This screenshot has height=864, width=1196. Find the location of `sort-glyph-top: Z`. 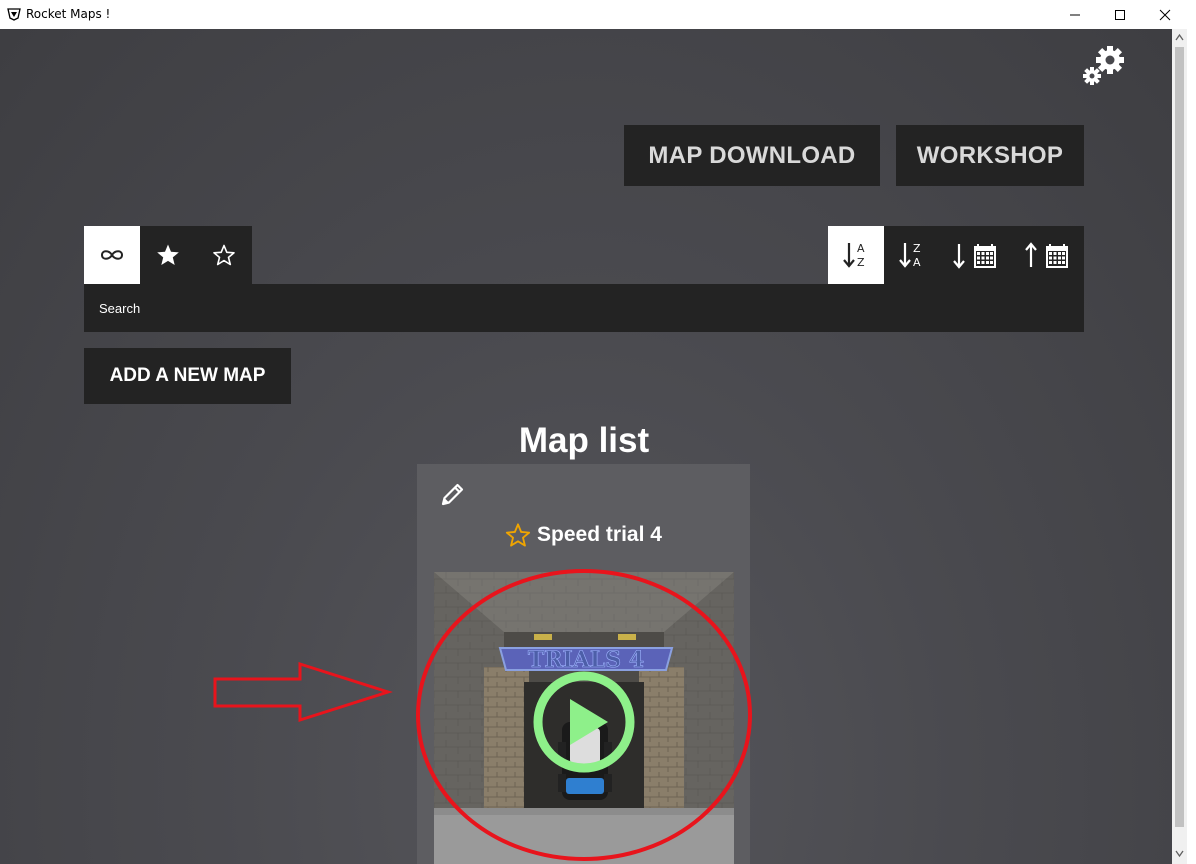

sort-glyph-top: Z is located at coordinates (917, 248).